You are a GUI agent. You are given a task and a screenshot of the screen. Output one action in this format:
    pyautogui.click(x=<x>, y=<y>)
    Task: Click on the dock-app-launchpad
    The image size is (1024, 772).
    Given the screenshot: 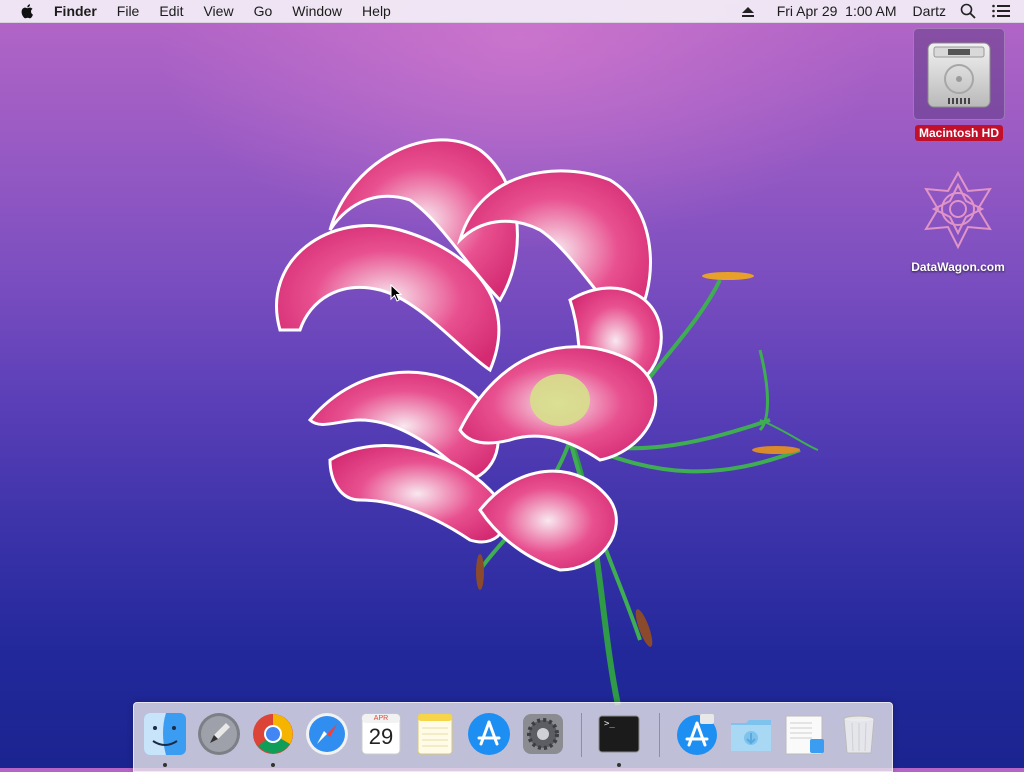 What is the action you would take?
    pyautogui.click(x=219, y=734)
    